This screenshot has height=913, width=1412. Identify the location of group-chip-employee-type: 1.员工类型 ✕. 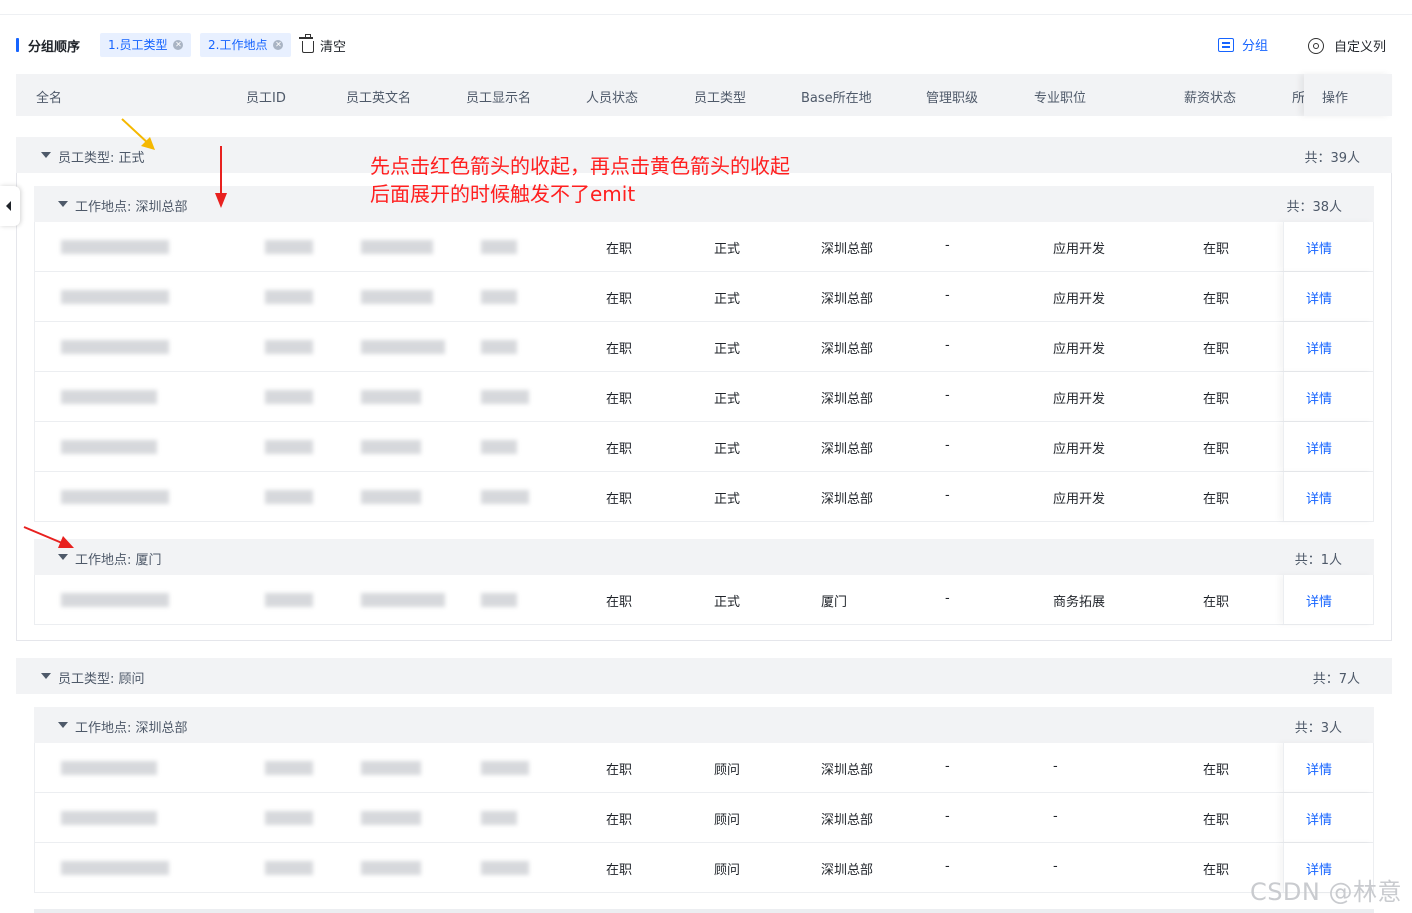
(146, 45).